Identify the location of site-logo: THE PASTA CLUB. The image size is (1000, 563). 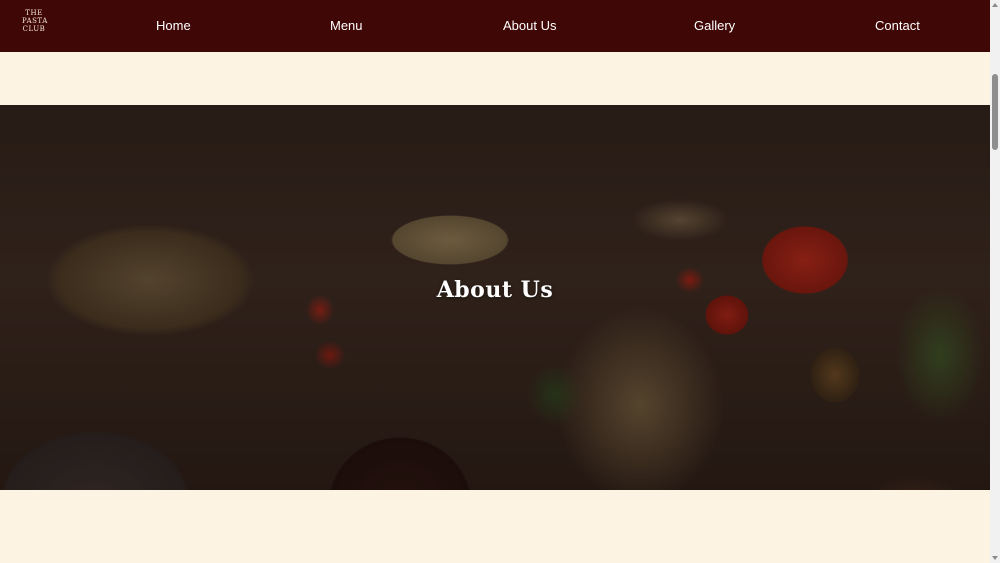
(35, 23).